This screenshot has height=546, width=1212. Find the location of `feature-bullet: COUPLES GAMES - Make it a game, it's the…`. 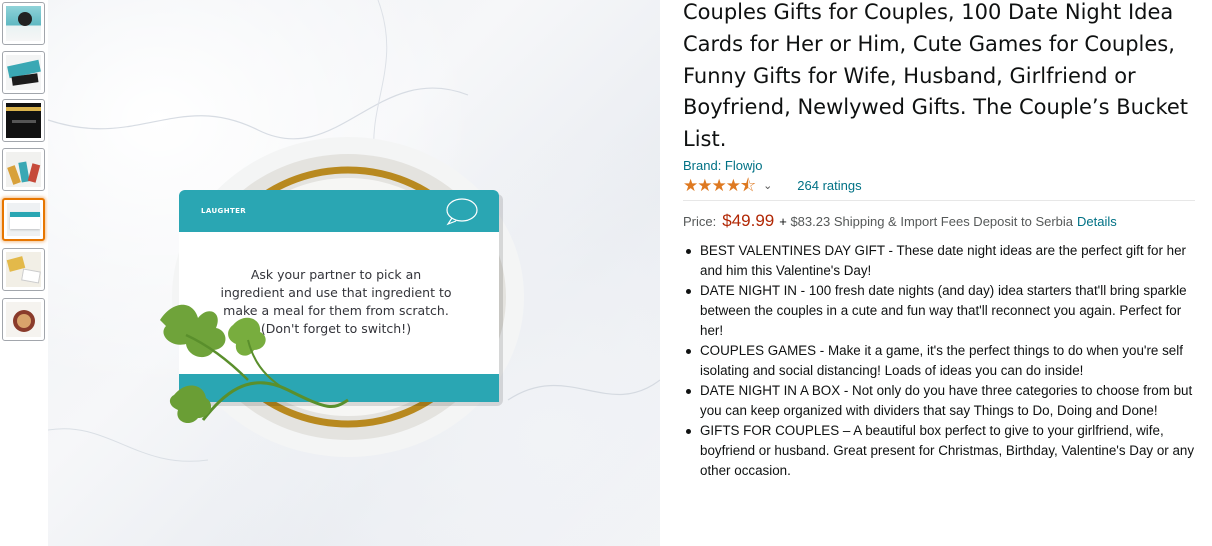

feature-bullet: COUPLES GAMES - Make it a game, it's the… is located at coordinates (943, 361).